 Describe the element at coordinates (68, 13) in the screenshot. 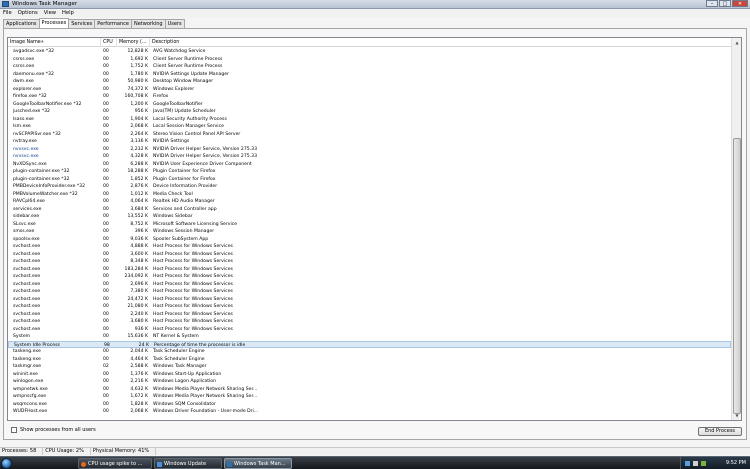

I see `menu-help: Help` at that location.